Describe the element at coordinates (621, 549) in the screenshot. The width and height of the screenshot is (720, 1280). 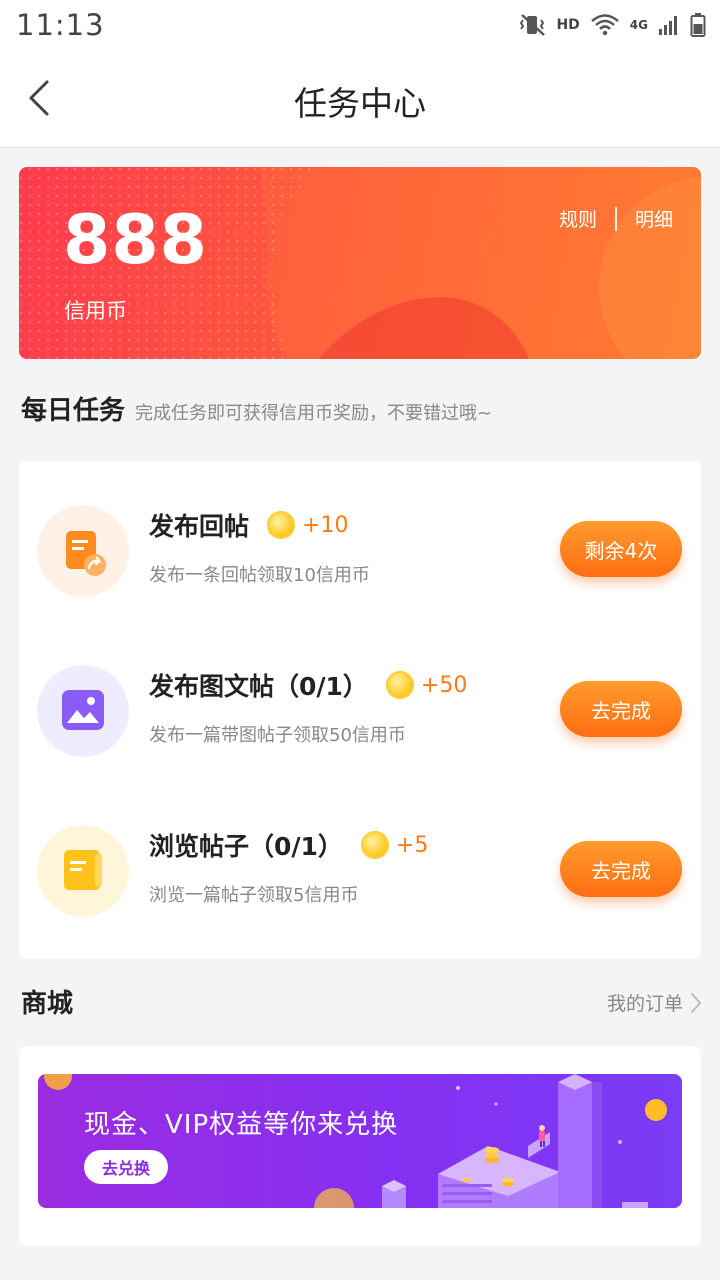
I see `remaining-times-button: 剩余4次` at that location.